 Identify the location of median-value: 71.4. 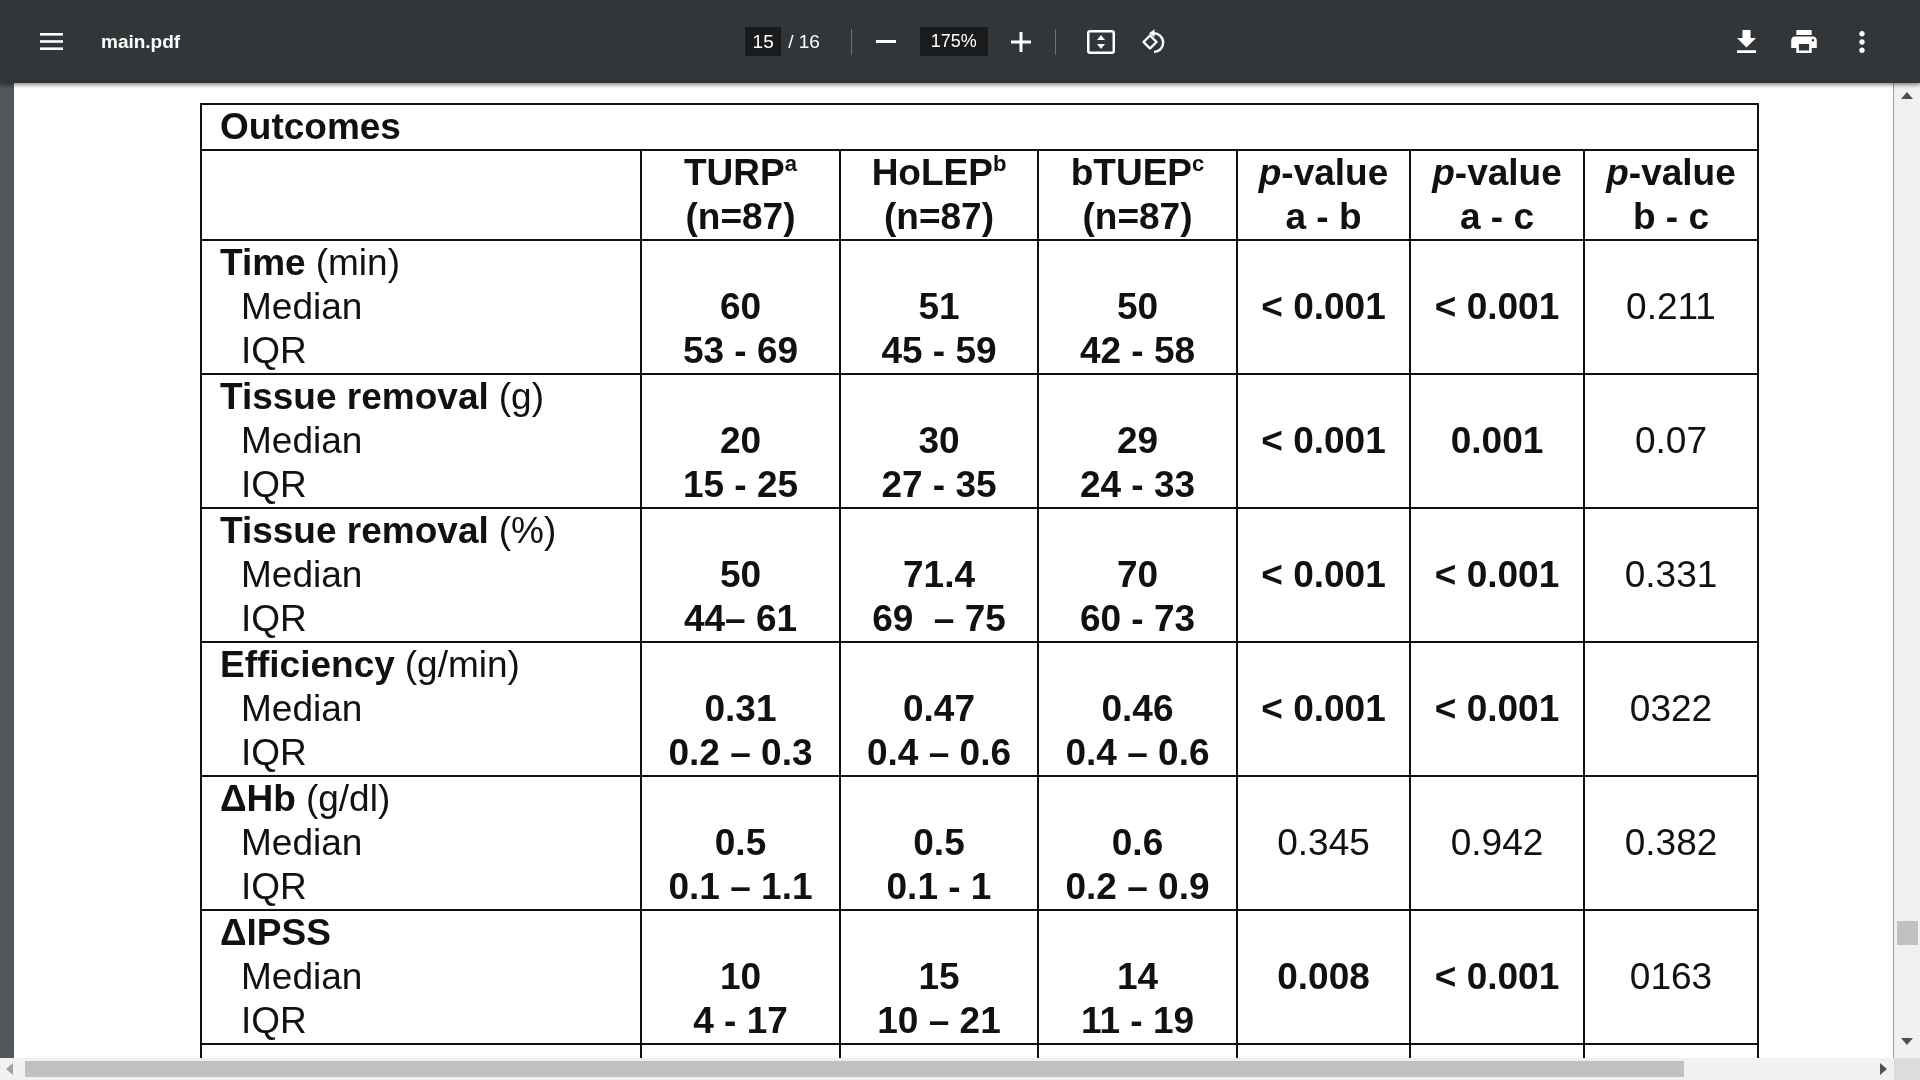
(939, 575).